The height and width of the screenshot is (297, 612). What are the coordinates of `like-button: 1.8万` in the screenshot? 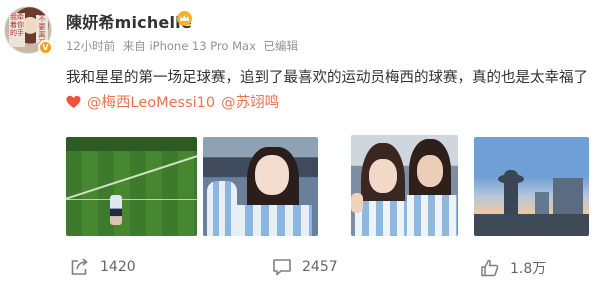 It's located at (513, 268).